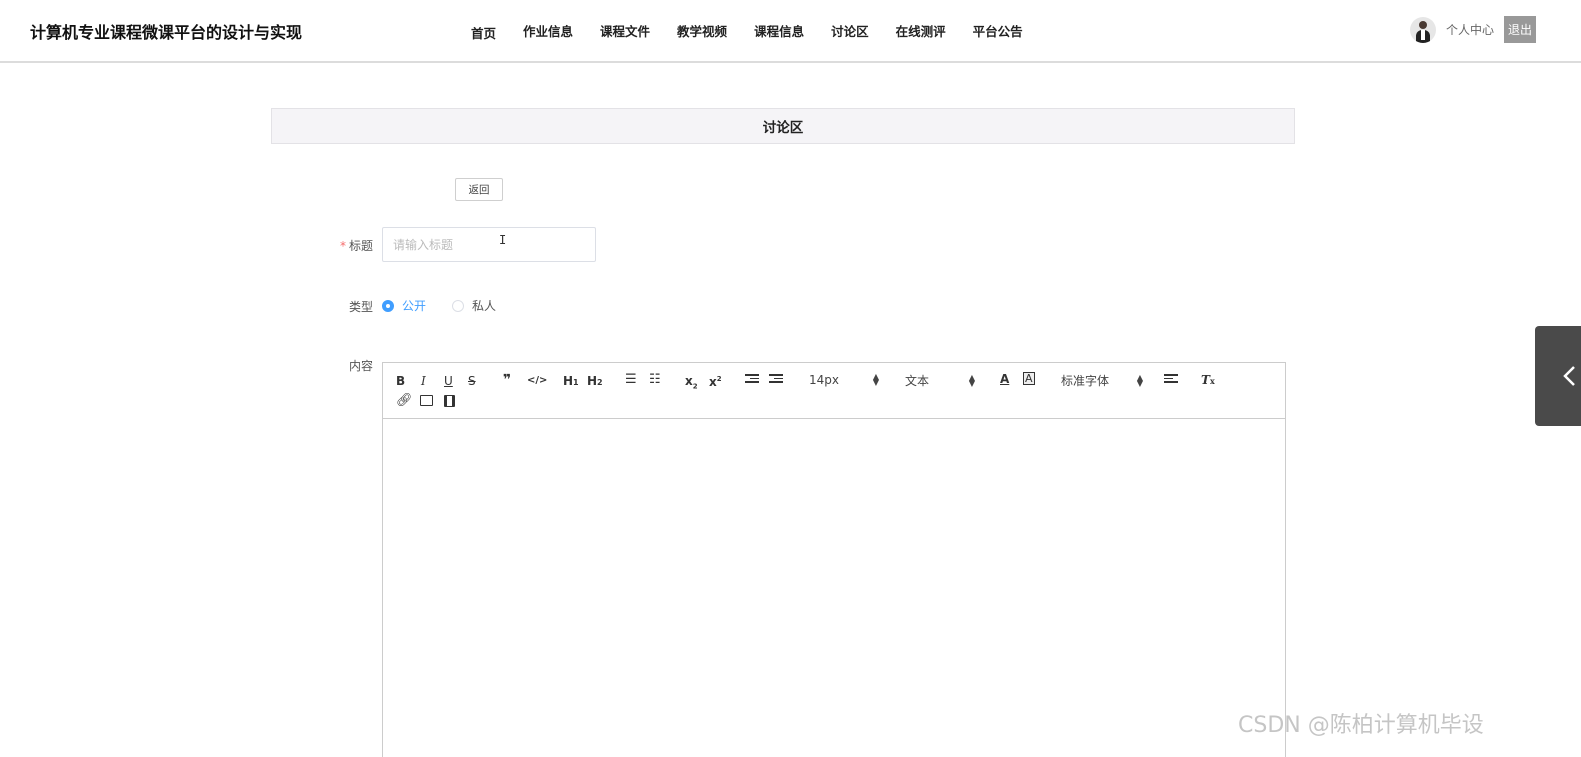 The width and height of the screenshot is (1581, 757). What do you see at coordinates (426, 400) in the screenshot?
I see `image-icon` at bounding box center [426, 400].